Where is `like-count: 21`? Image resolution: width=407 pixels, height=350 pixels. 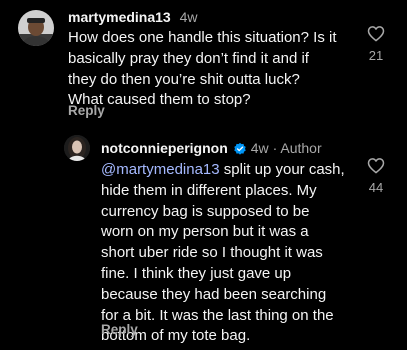
like-count: 21 is located at coordinates (376, 55).